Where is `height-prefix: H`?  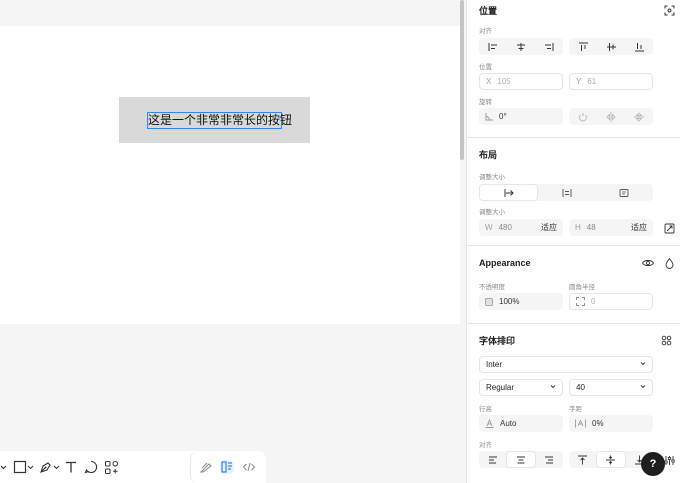
height-prefix: H is located at coordinates (578, 227).